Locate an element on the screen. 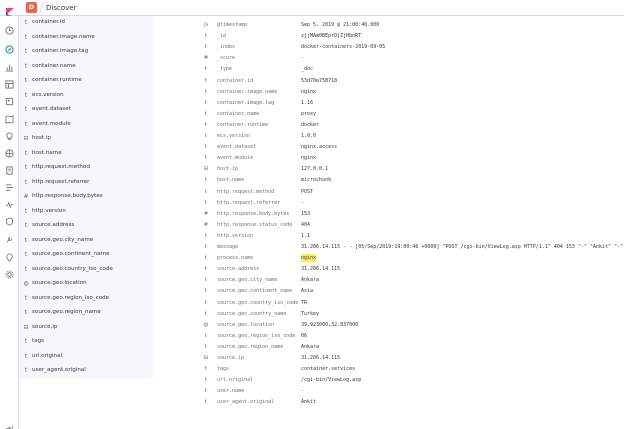 Image resolution: width=624 pixels, height=429 pixels. field-list-item: t source.geo.country_iso_code is located at coordinates (86, 270).